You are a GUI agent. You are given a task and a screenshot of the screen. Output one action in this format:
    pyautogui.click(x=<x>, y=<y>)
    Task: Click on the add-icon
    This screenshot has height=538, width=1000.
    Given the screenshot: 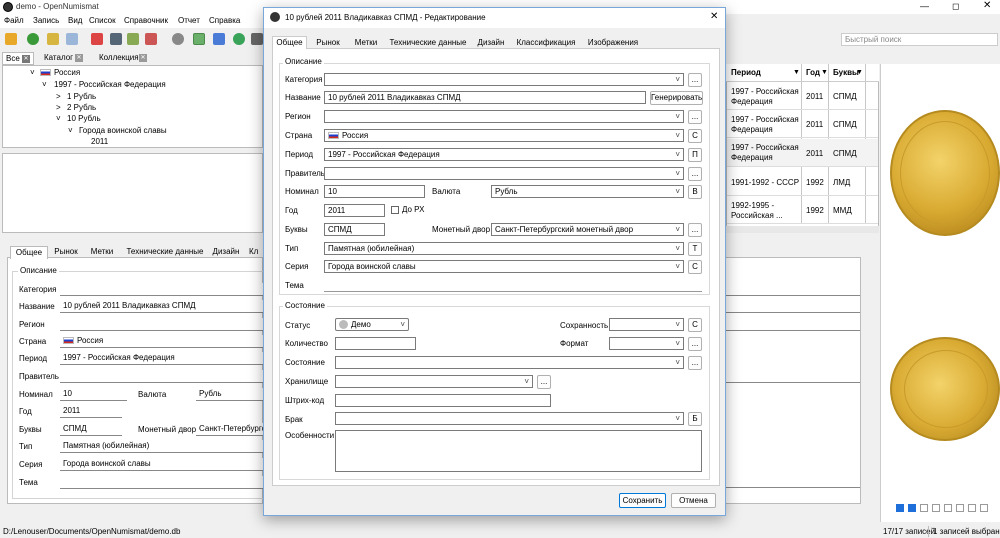 What is the action you would take?
    pyautogui.click(x=33, y=39)
    